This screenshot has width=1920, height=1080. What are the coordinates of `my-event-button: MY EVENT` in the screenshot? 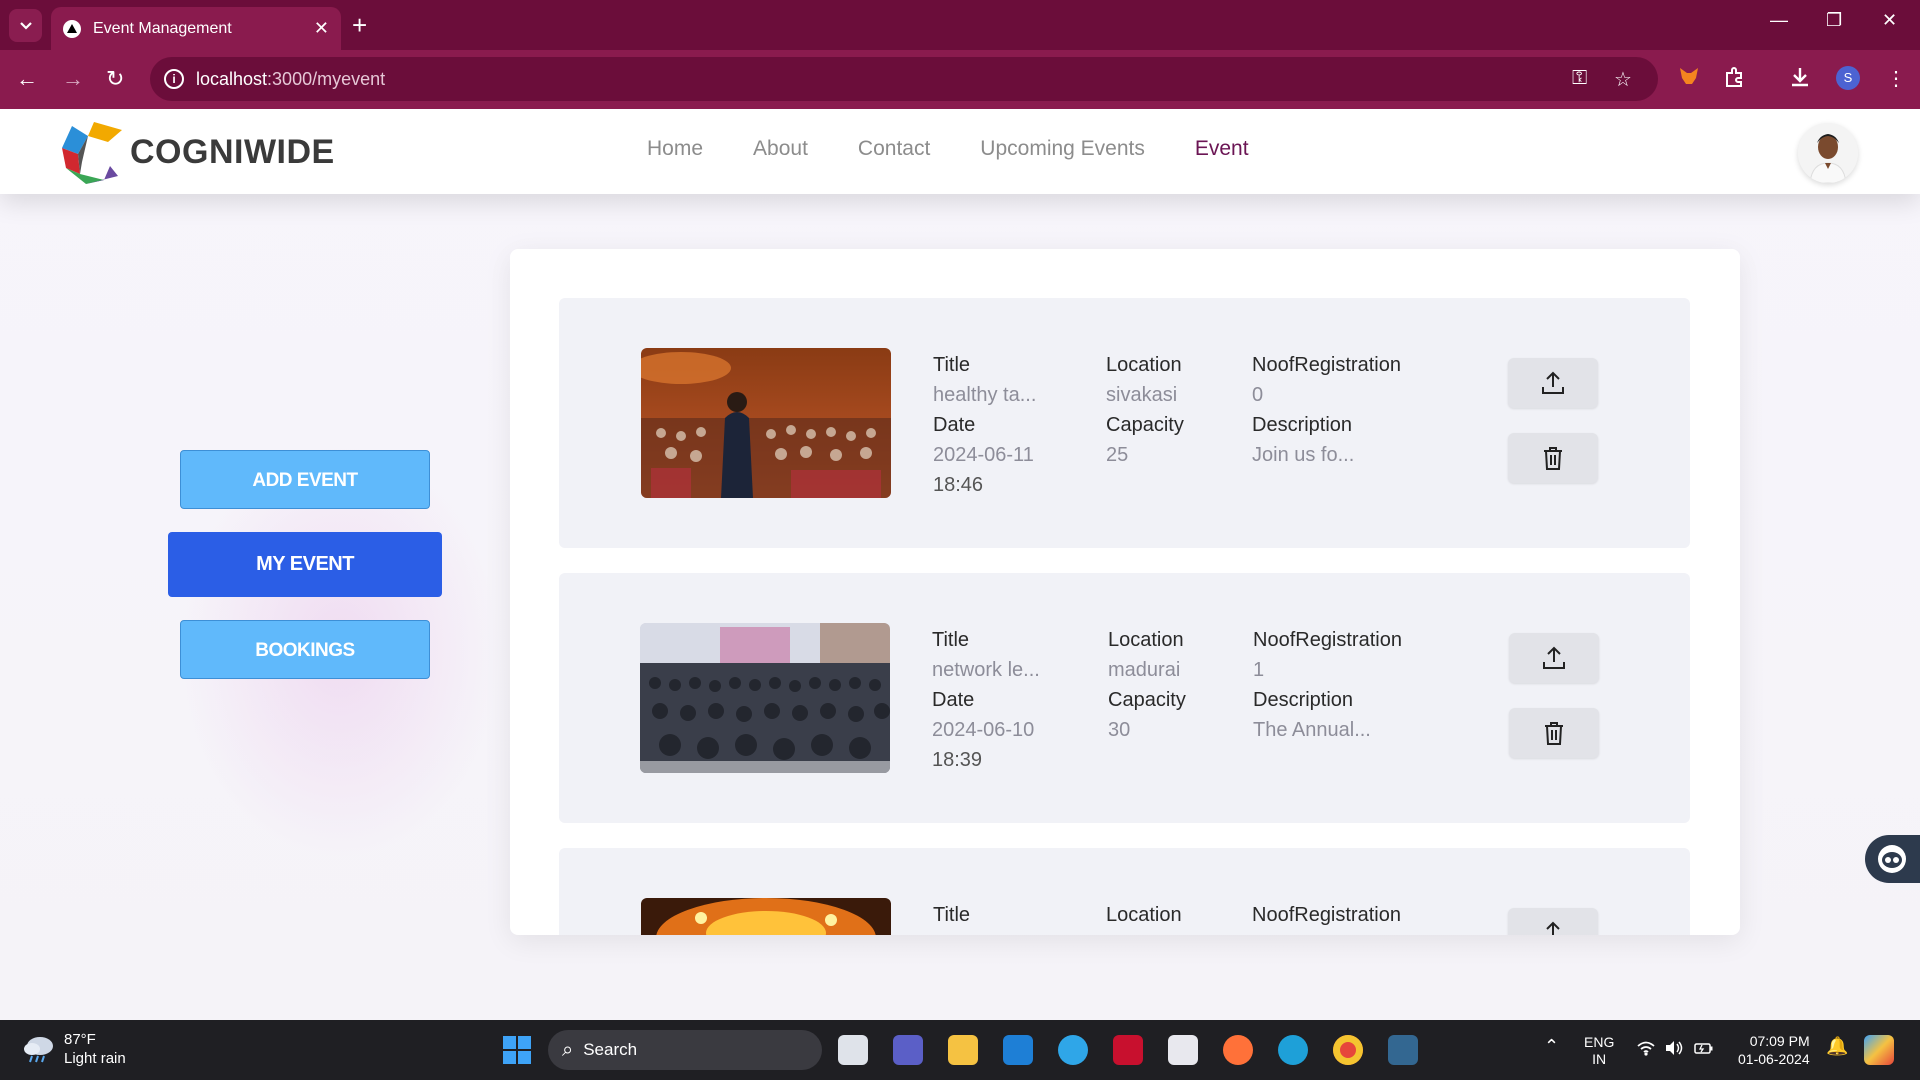 It's located at (305, 564).